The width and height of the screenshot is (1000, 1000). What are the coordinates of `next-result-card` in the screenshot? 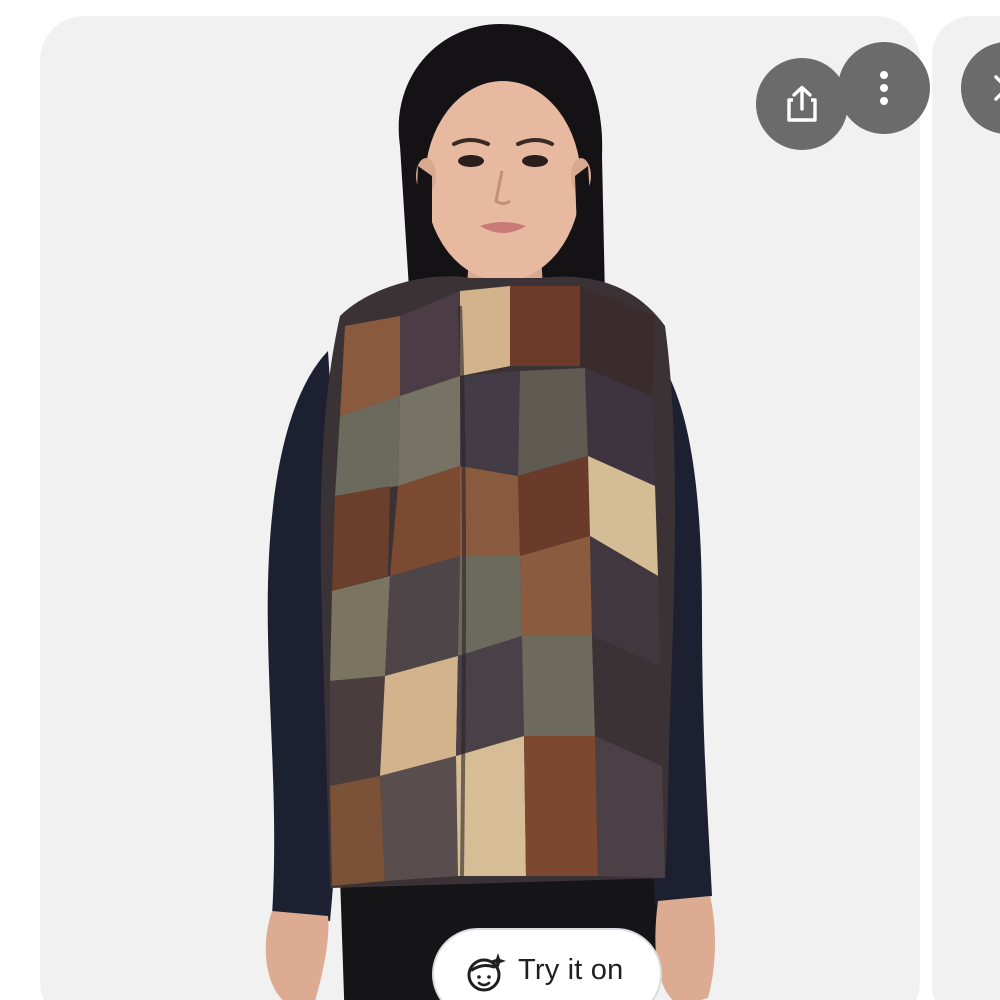 It's located at (966, 508).